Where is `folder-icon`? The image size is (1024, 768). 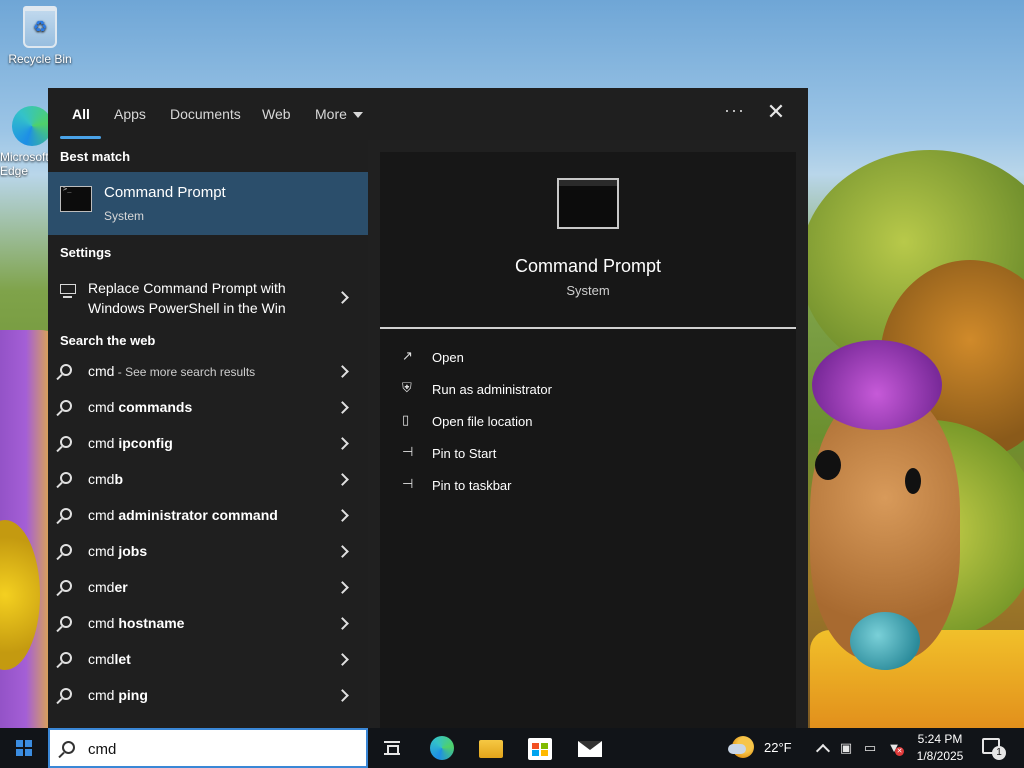
folder-icon is located at coordinates (491, 749).